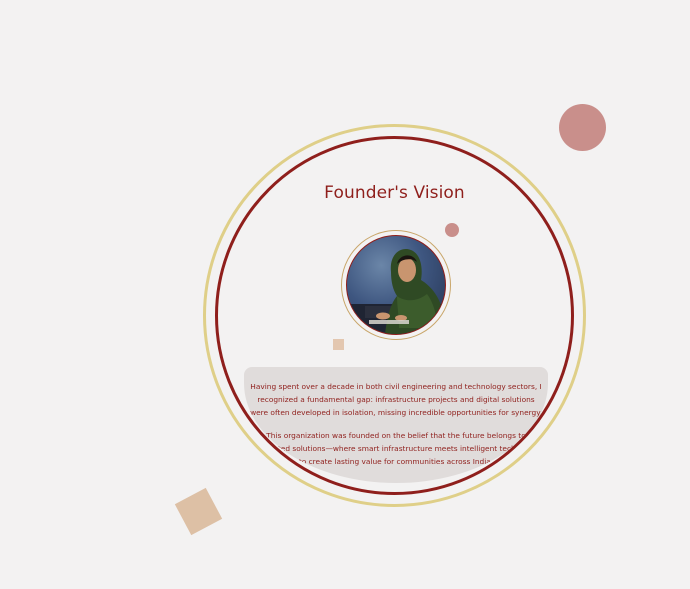 This screenshot has width=690, height=589. I want to click on founder-portrait-illustration, so click(396, 291).